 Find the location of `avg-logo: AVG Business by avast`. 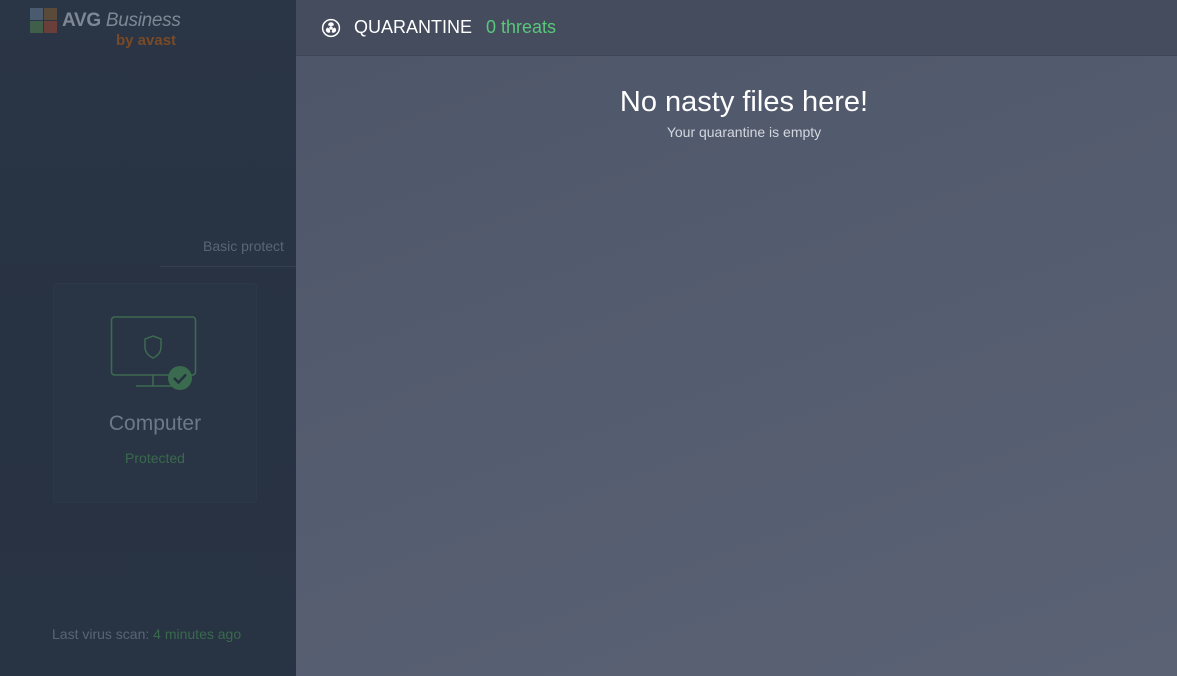

avg-logo: AVG Business by avast is located at coordinates (115, 28).